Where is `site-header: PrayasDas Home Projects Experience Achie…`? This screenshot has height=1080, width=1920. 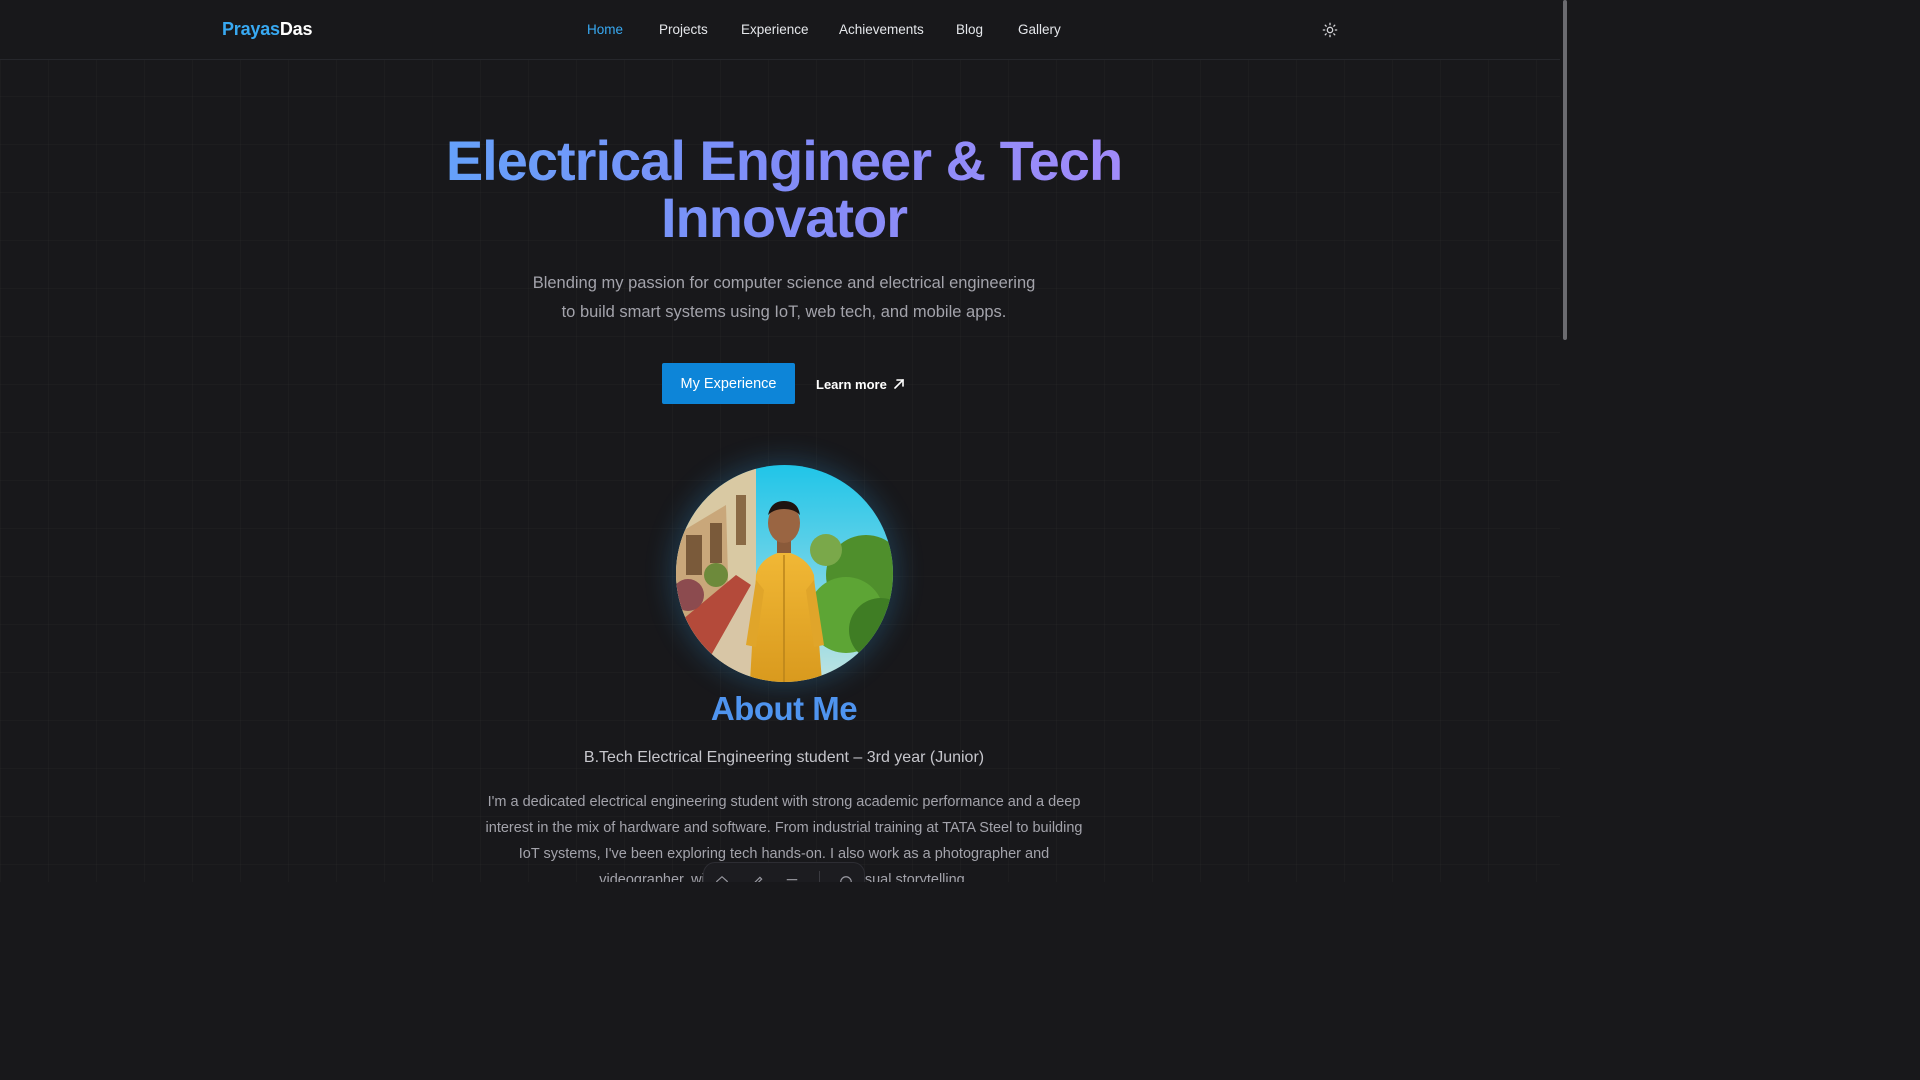
site-header: PrayasDas Home Projects Experience Achie… is located at coordinates (780, 30).